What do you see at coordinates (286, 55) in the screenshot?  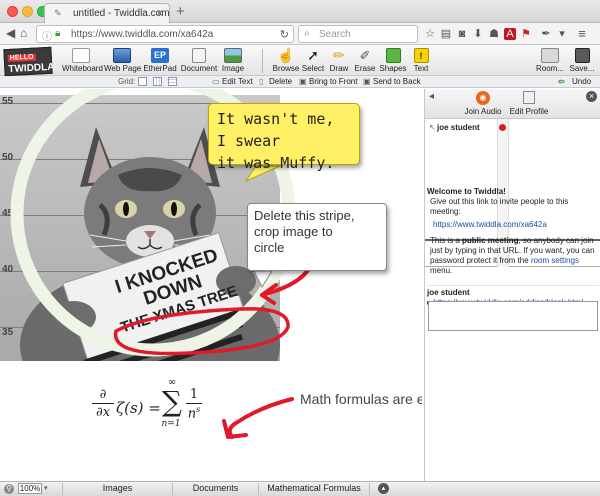 I see `hand-icon: ☝` at bounding box center [286, 55].